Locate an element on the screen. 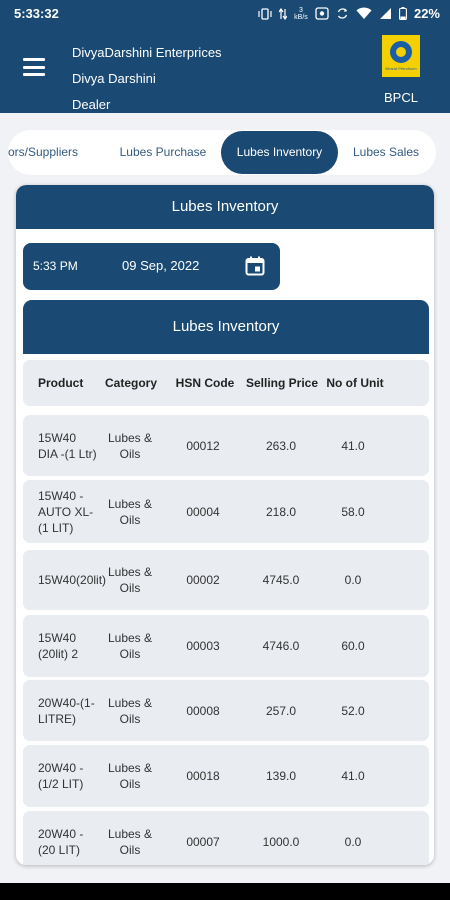 The height and width of the screenshot is (900, 450). bpcl-logo-icon is located at coordinates (401, 52).